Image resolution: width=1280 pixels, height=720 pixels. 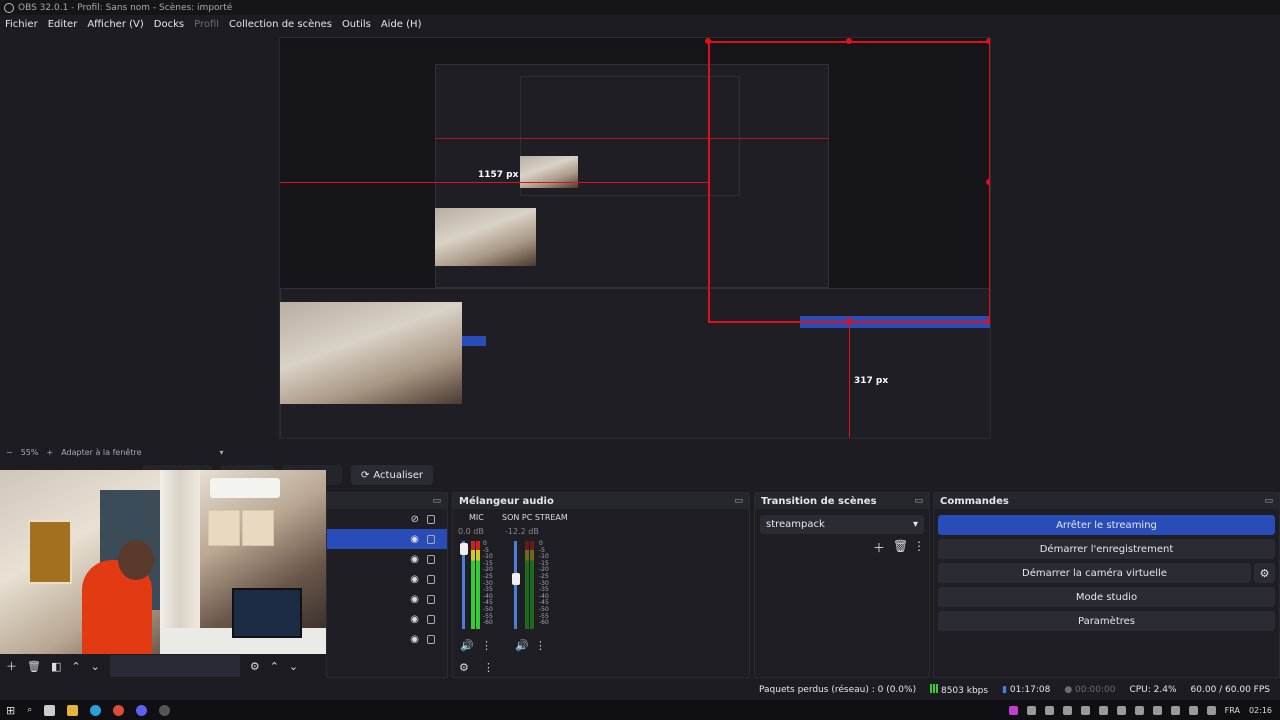 What do you see at coordinates (849, 321) in the screenshot?
I see `handle-bm` at bounding box center [849, 321].